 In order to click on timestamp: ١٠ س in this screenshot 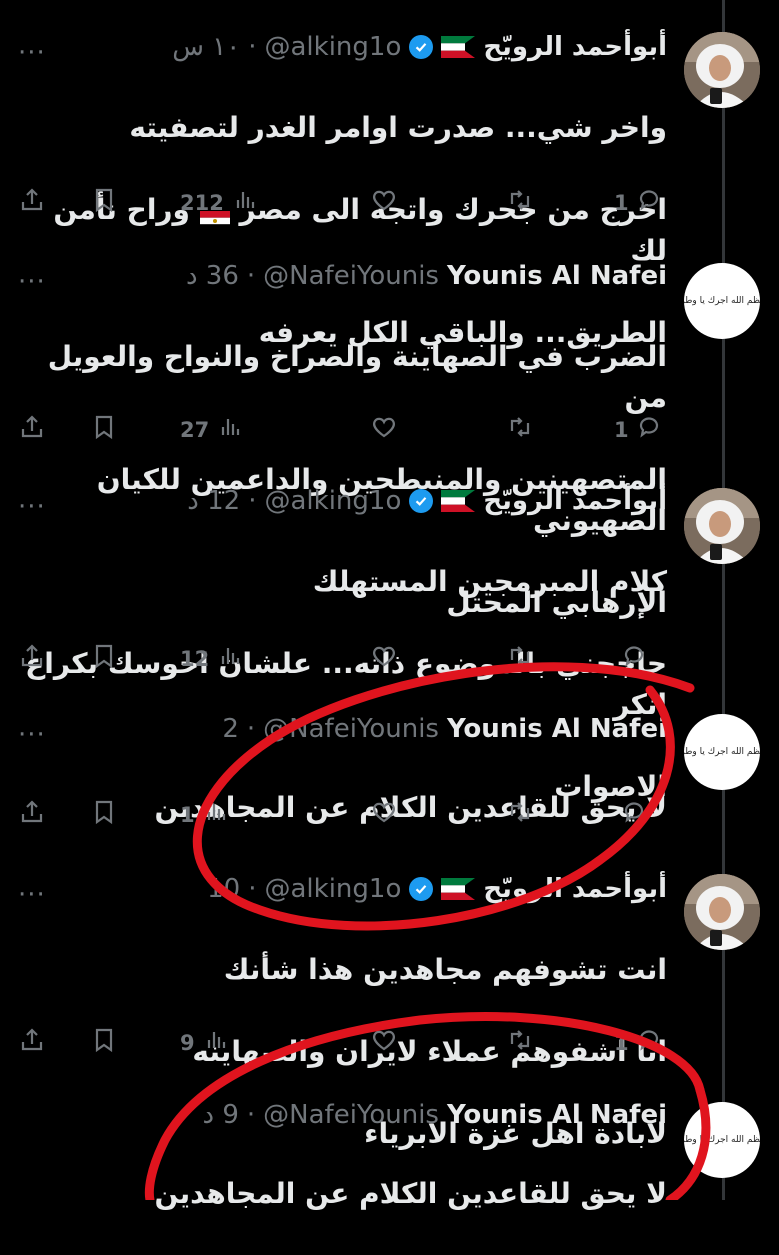, I will do `click(206, 47)`.